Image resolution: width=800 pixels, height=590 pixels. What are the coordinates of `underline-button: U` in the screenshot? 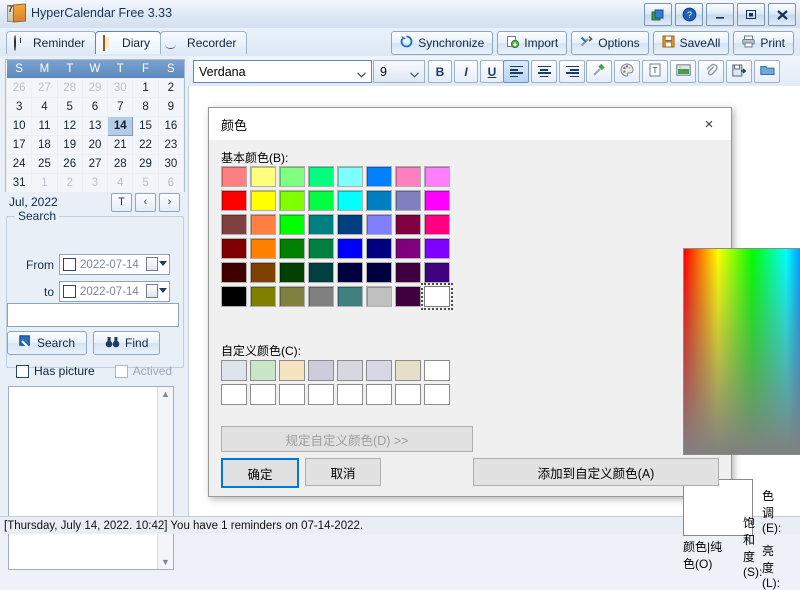 It's located at (492, 71).